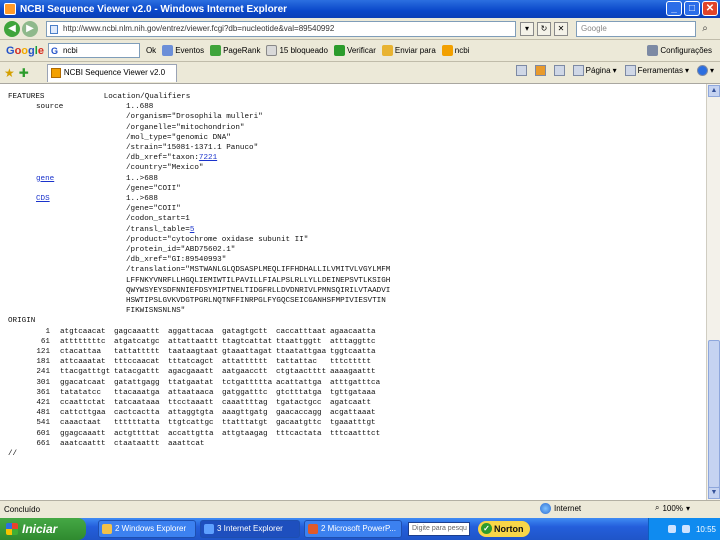 This screenshot has height=540, width=720. What do you see at coordinates (191, 403) in the screenshot?
I see `sequence-block: ttcctaaatt` at bounding box center [191, 403].